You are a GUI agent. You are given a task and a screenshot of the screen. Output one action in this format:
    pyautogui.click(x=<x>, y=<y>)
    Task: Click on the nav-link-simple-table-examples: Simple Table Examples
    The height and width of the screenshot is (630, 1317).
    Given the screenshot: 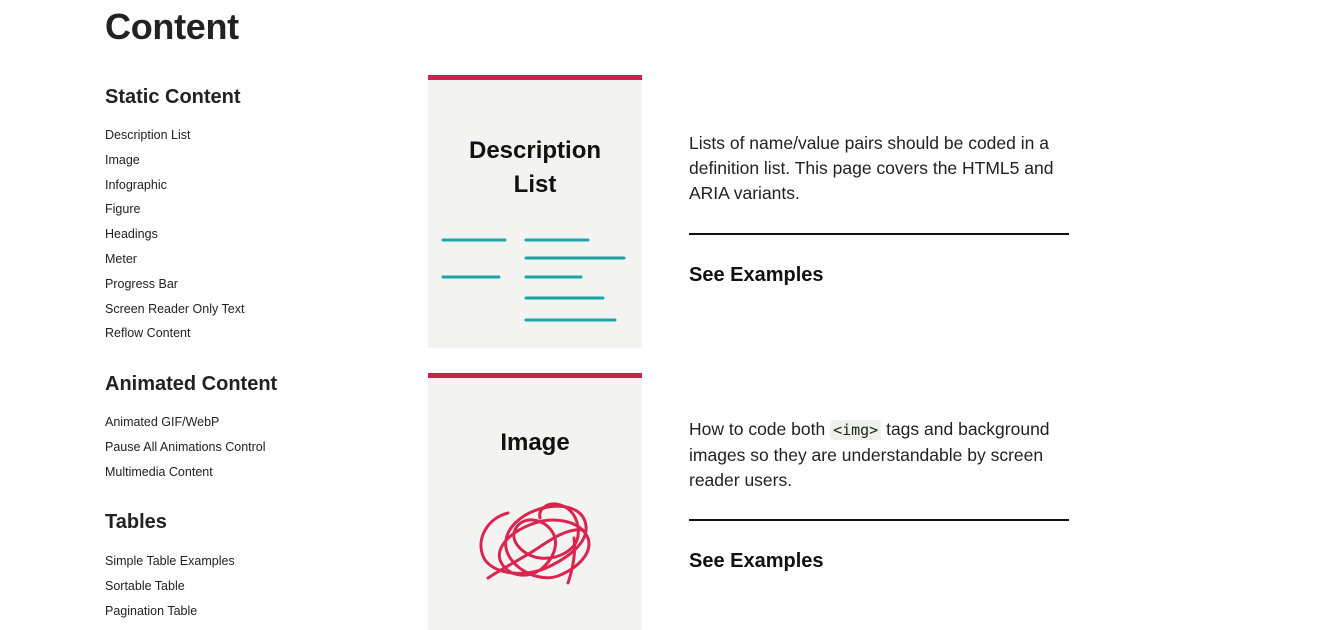 What is the action you would take?
    pyautogui.click(x=170, y=561)
    